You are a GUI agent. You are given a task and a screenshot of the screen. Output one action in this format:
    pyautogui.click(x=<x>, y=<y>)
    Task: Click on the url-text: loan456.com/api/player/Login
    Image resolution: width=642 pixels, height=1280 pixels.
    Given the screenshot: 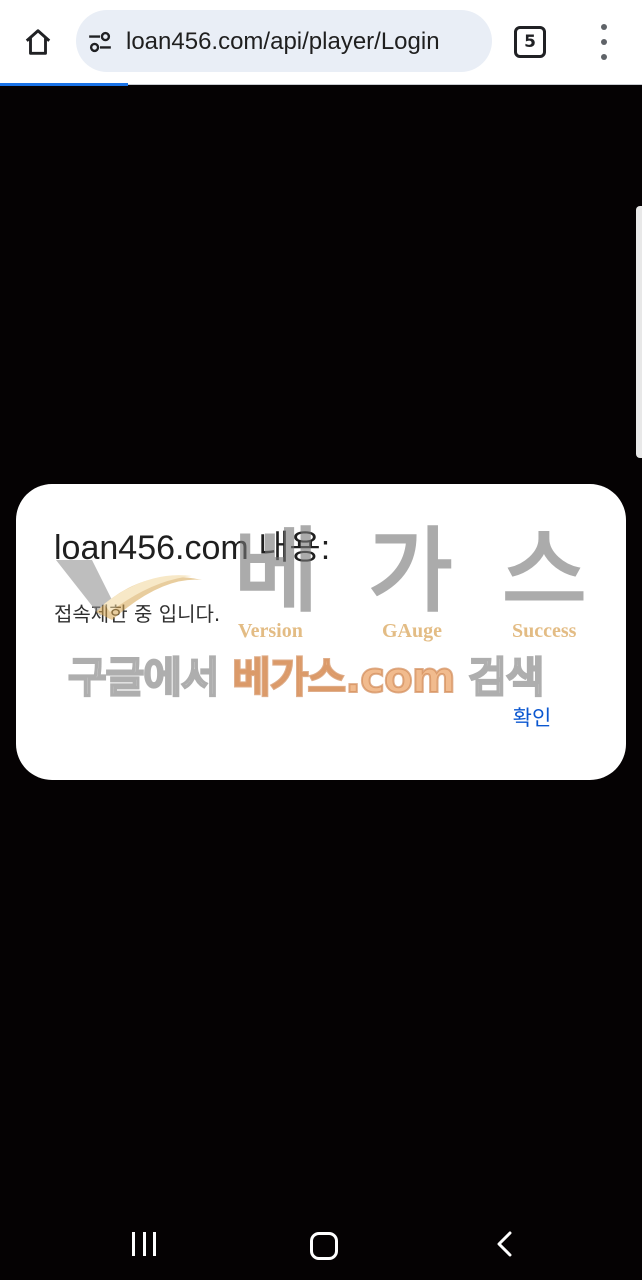 What is the action you would take?
    pyautogui.click(x=304, y=42)
    